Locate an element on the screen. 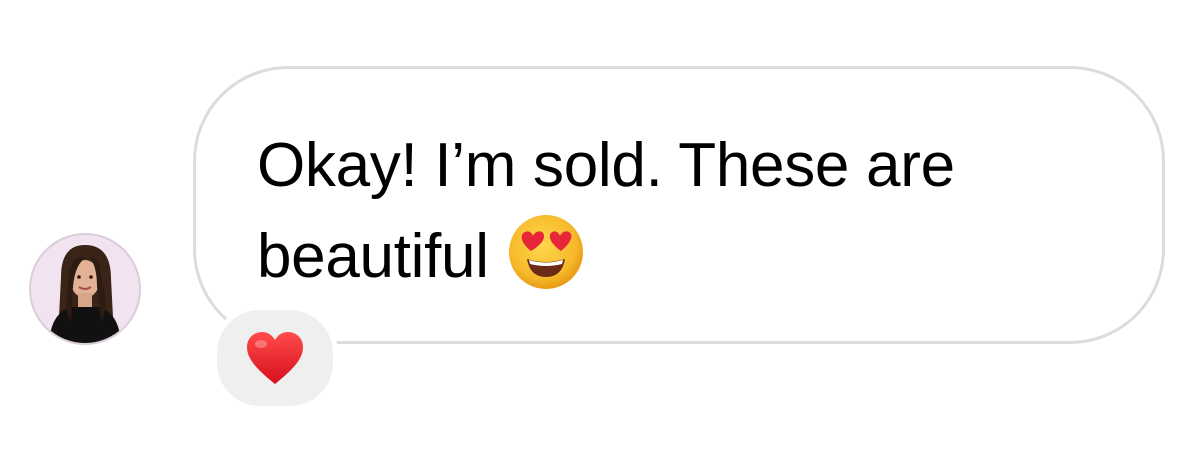 The image size is (1200, 473). avatar-photo is located at coordinates (85, 289).